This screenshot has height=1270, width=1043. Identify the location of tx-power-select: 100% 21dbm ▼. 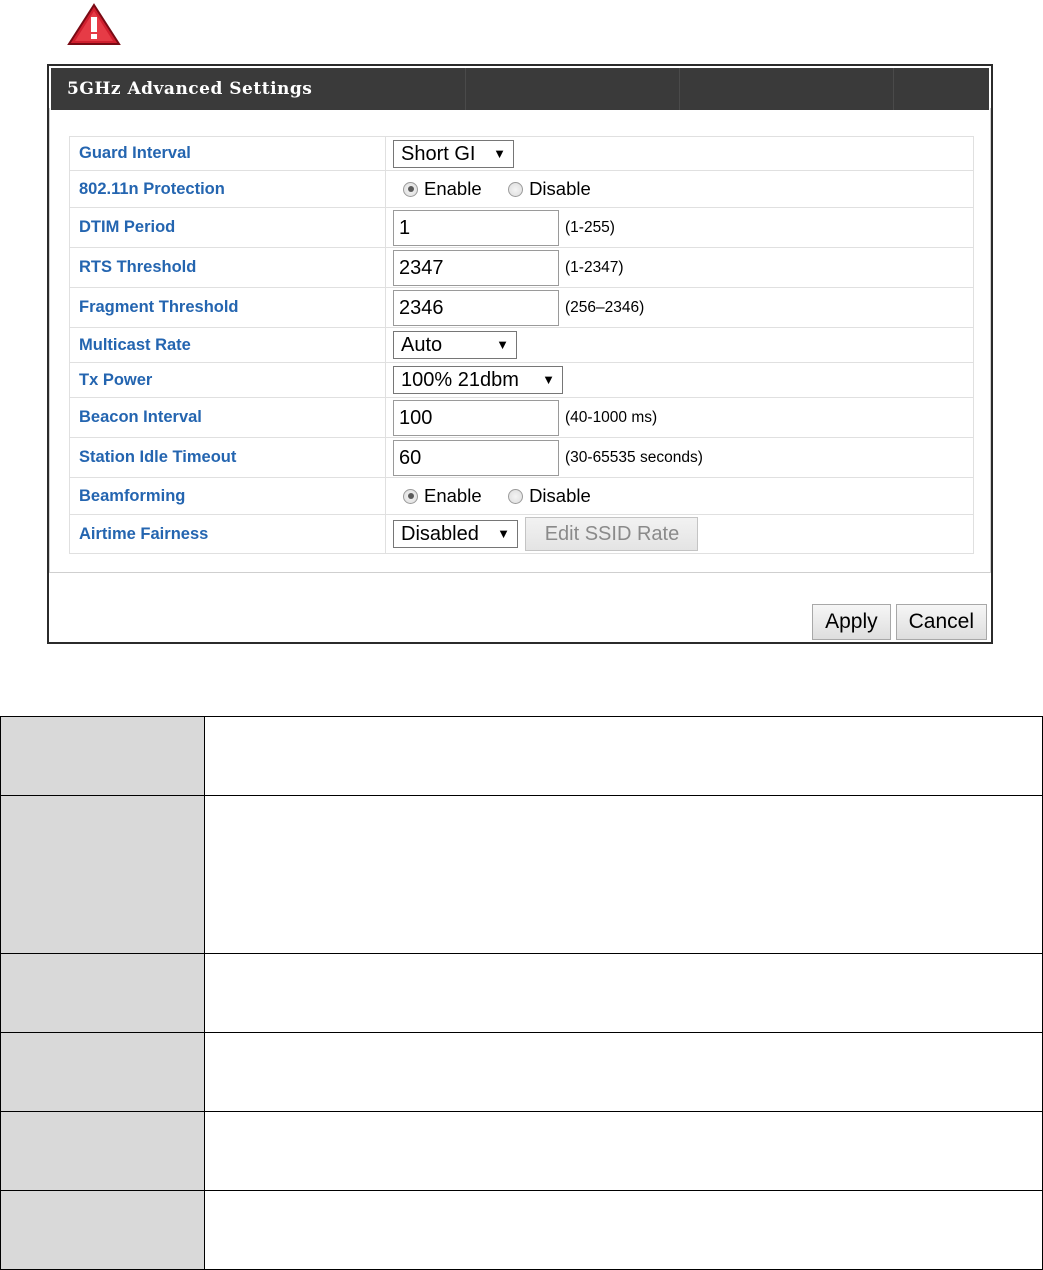
(478, 380).